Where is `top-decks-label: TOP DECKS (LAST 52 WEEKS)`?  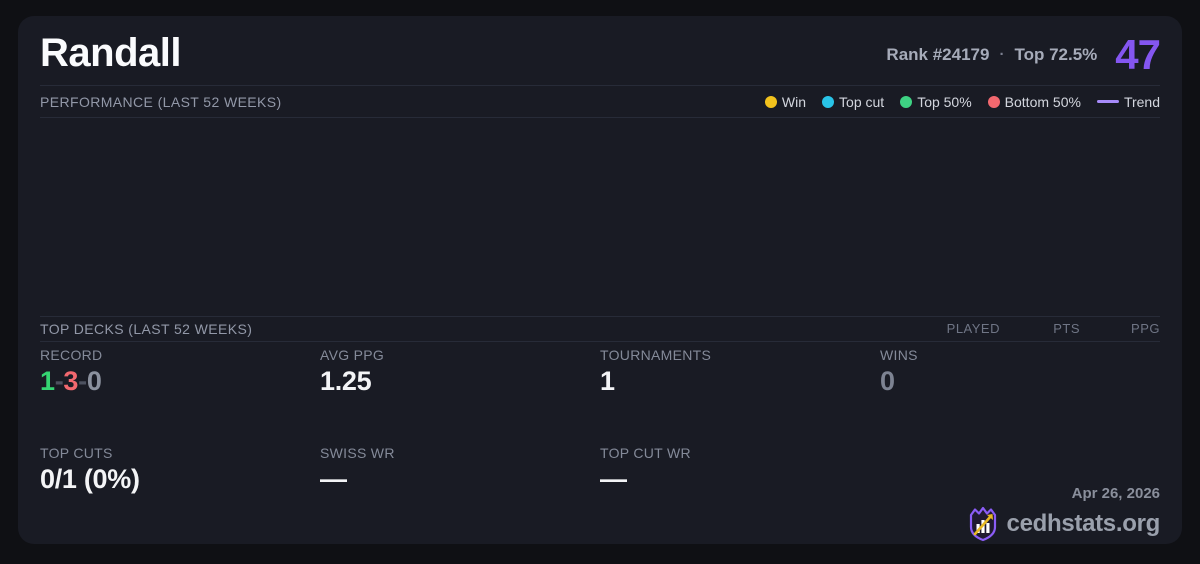 top-decks-label: TOP DECKS (LAST 52 WEEKS) is located at coordinates (146, 328).